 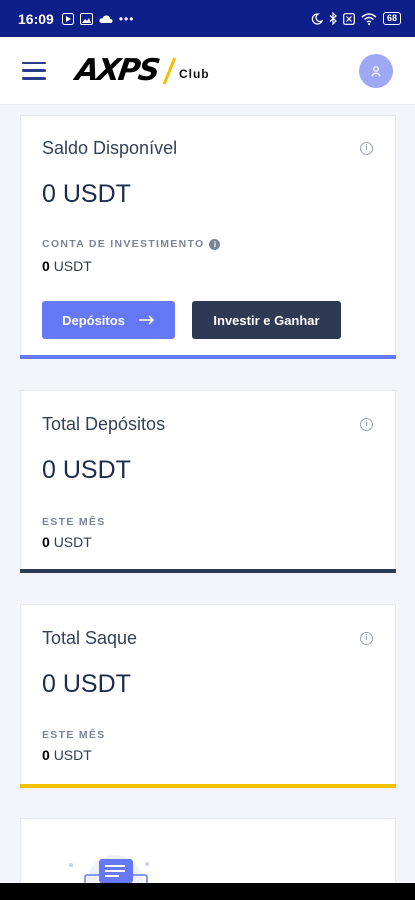 I want to click on more-icon: •••, so click(x=126, y=18).